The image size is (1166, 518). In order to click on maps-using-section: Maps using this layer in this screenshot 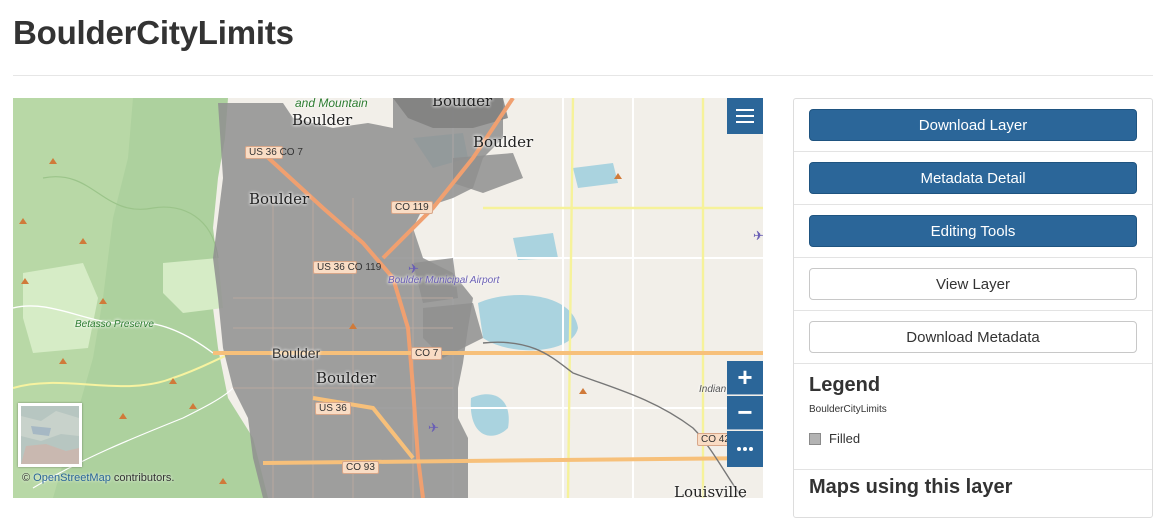, I will do `click(973, 487)`.